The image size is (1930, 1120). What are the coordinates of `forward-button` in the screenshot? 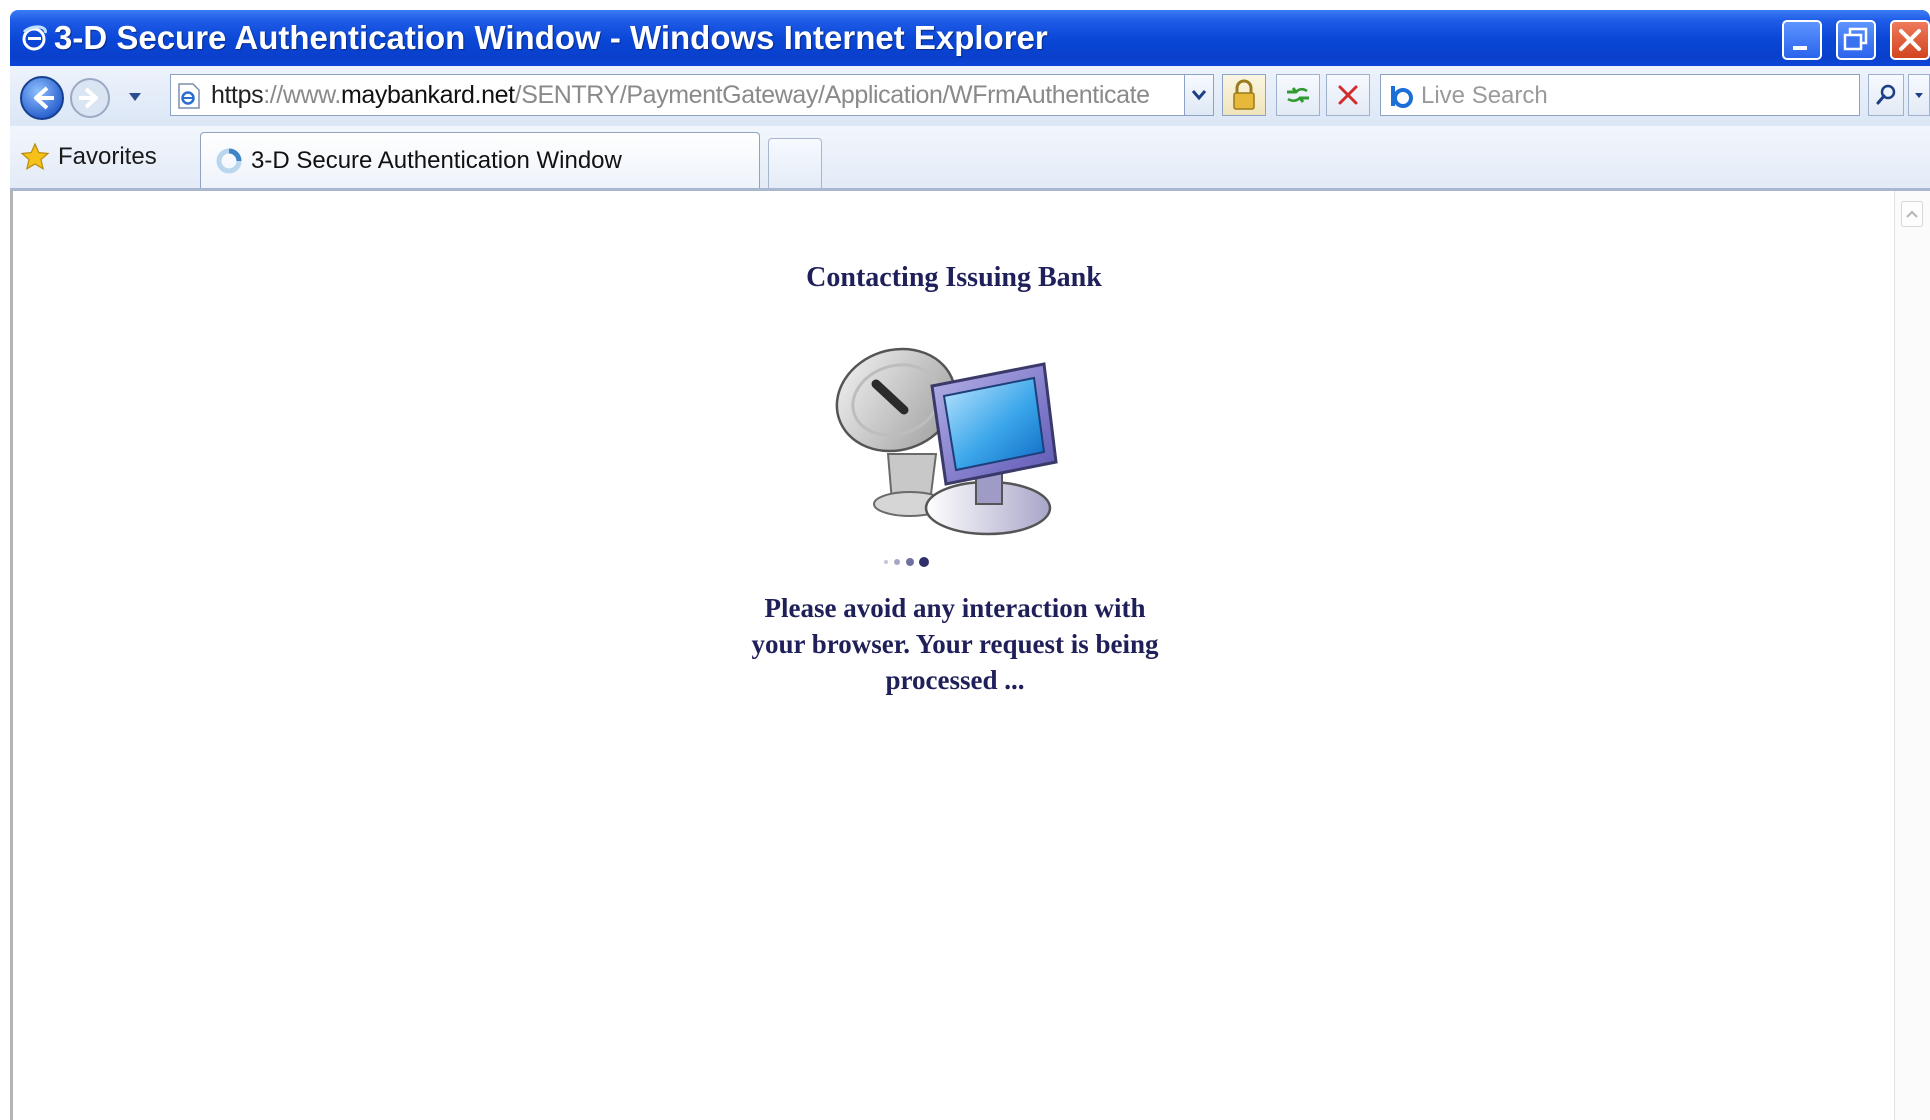 It's located at (90, 98).